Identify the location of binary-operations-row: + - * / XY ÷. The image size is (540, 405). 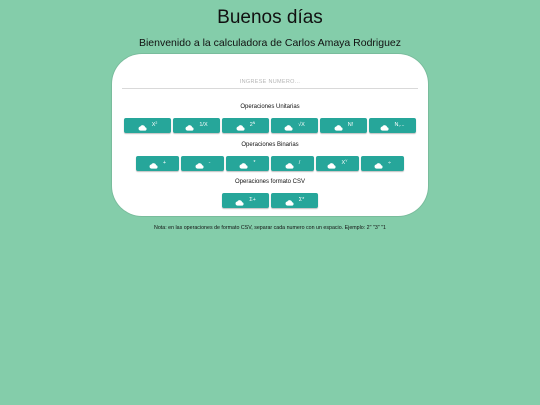
(270, 163).